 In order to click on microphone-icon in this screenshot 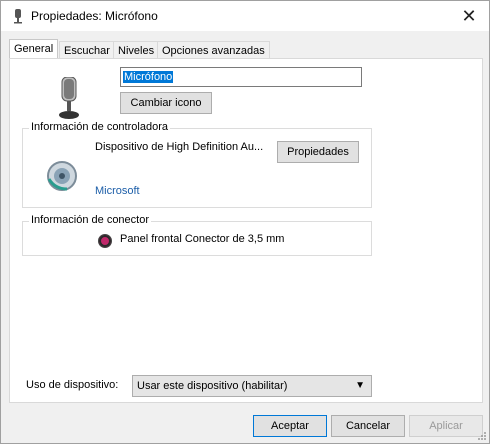, I will do `click(18, 16)`.